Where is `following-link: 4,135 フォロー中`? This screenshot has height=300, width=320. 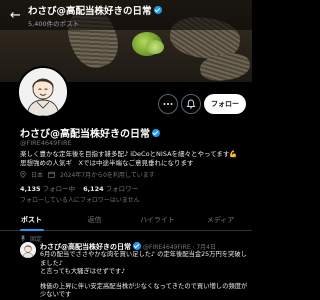 following-link: 4,135 フォロー中 is located at coordinates (47, 188).